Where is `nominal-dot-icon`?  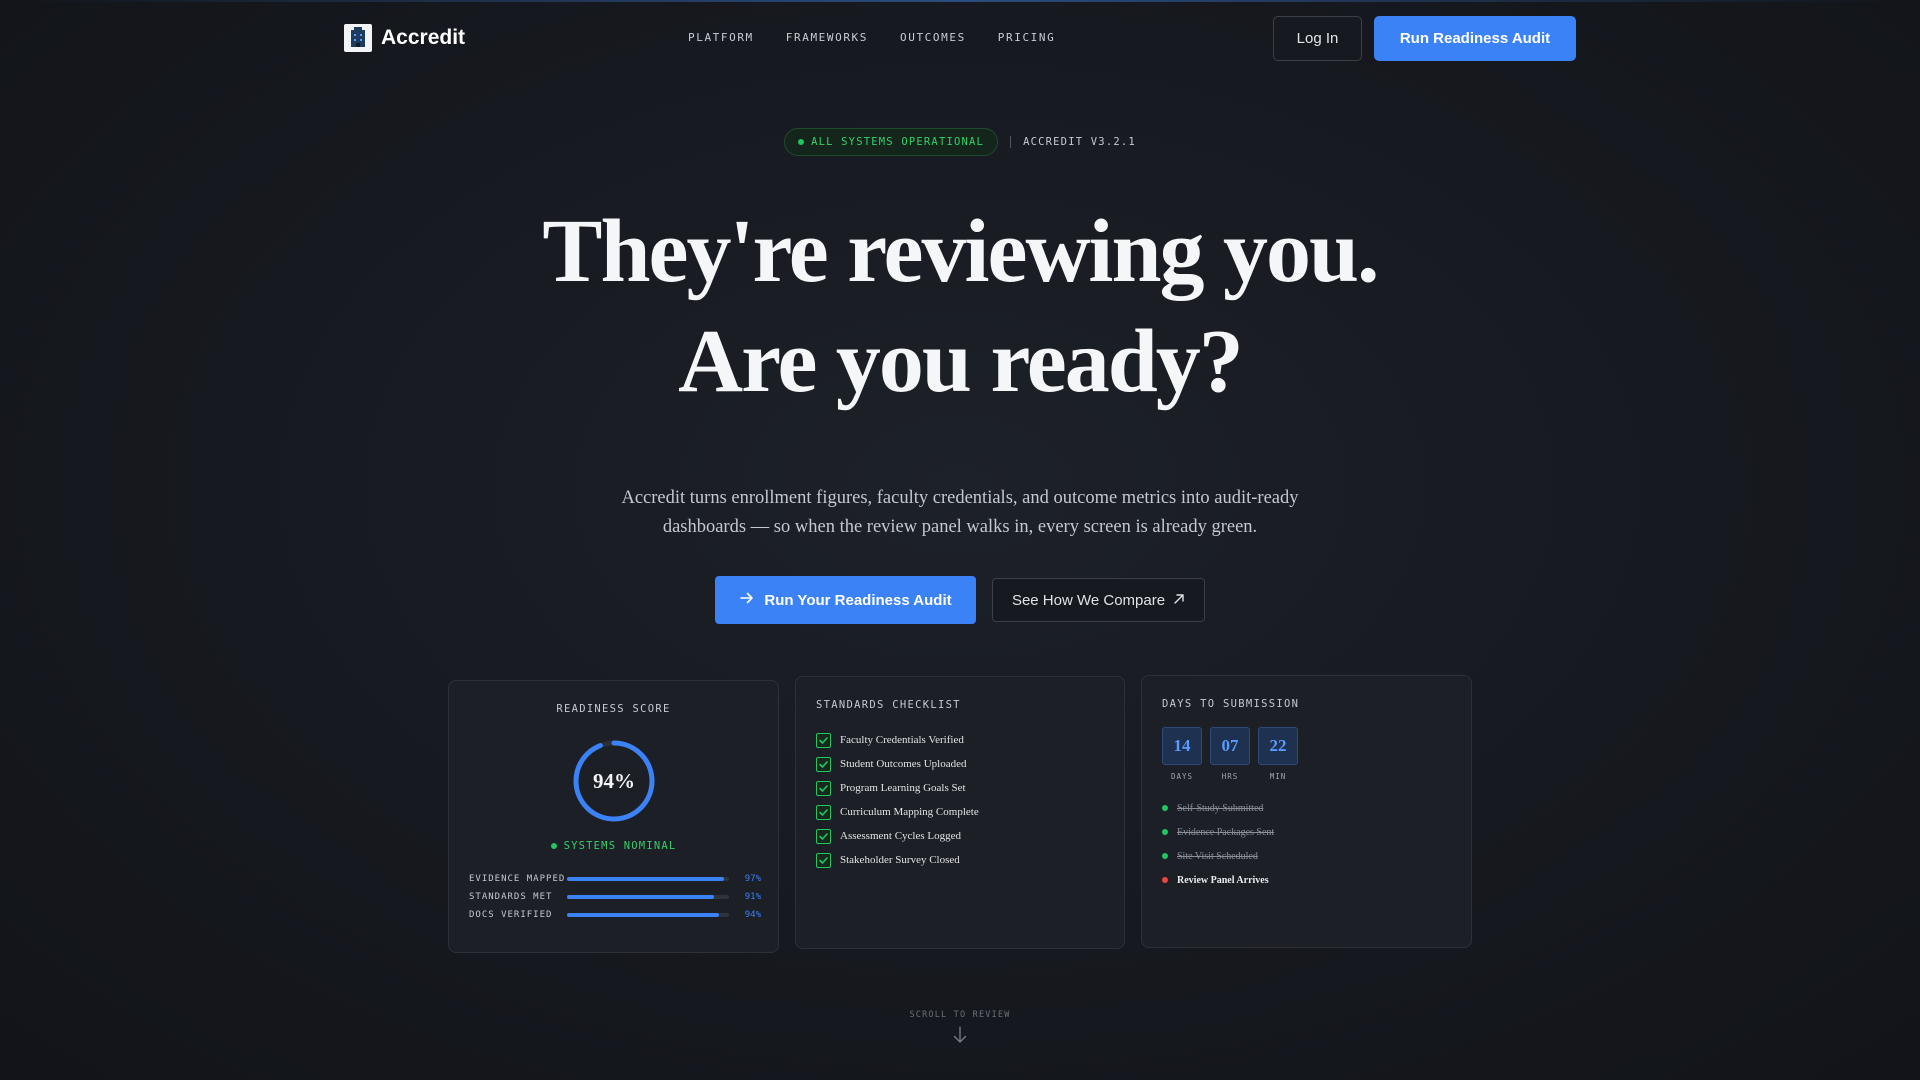 nominal-dot-icon is located at coordinates (553, 846).